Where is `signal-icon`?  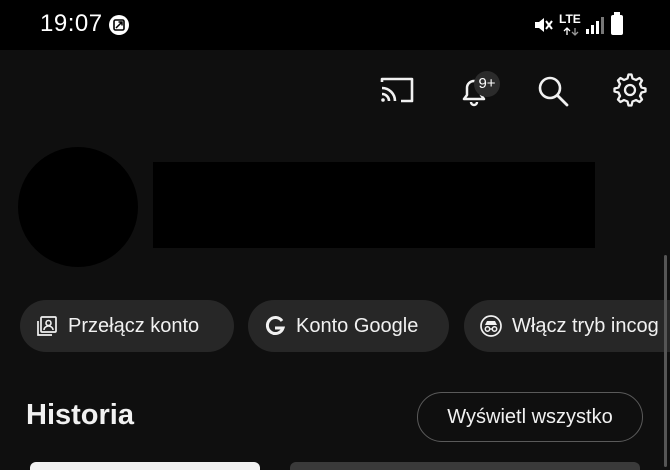
signal-icon is located at coordinates (595, 25).